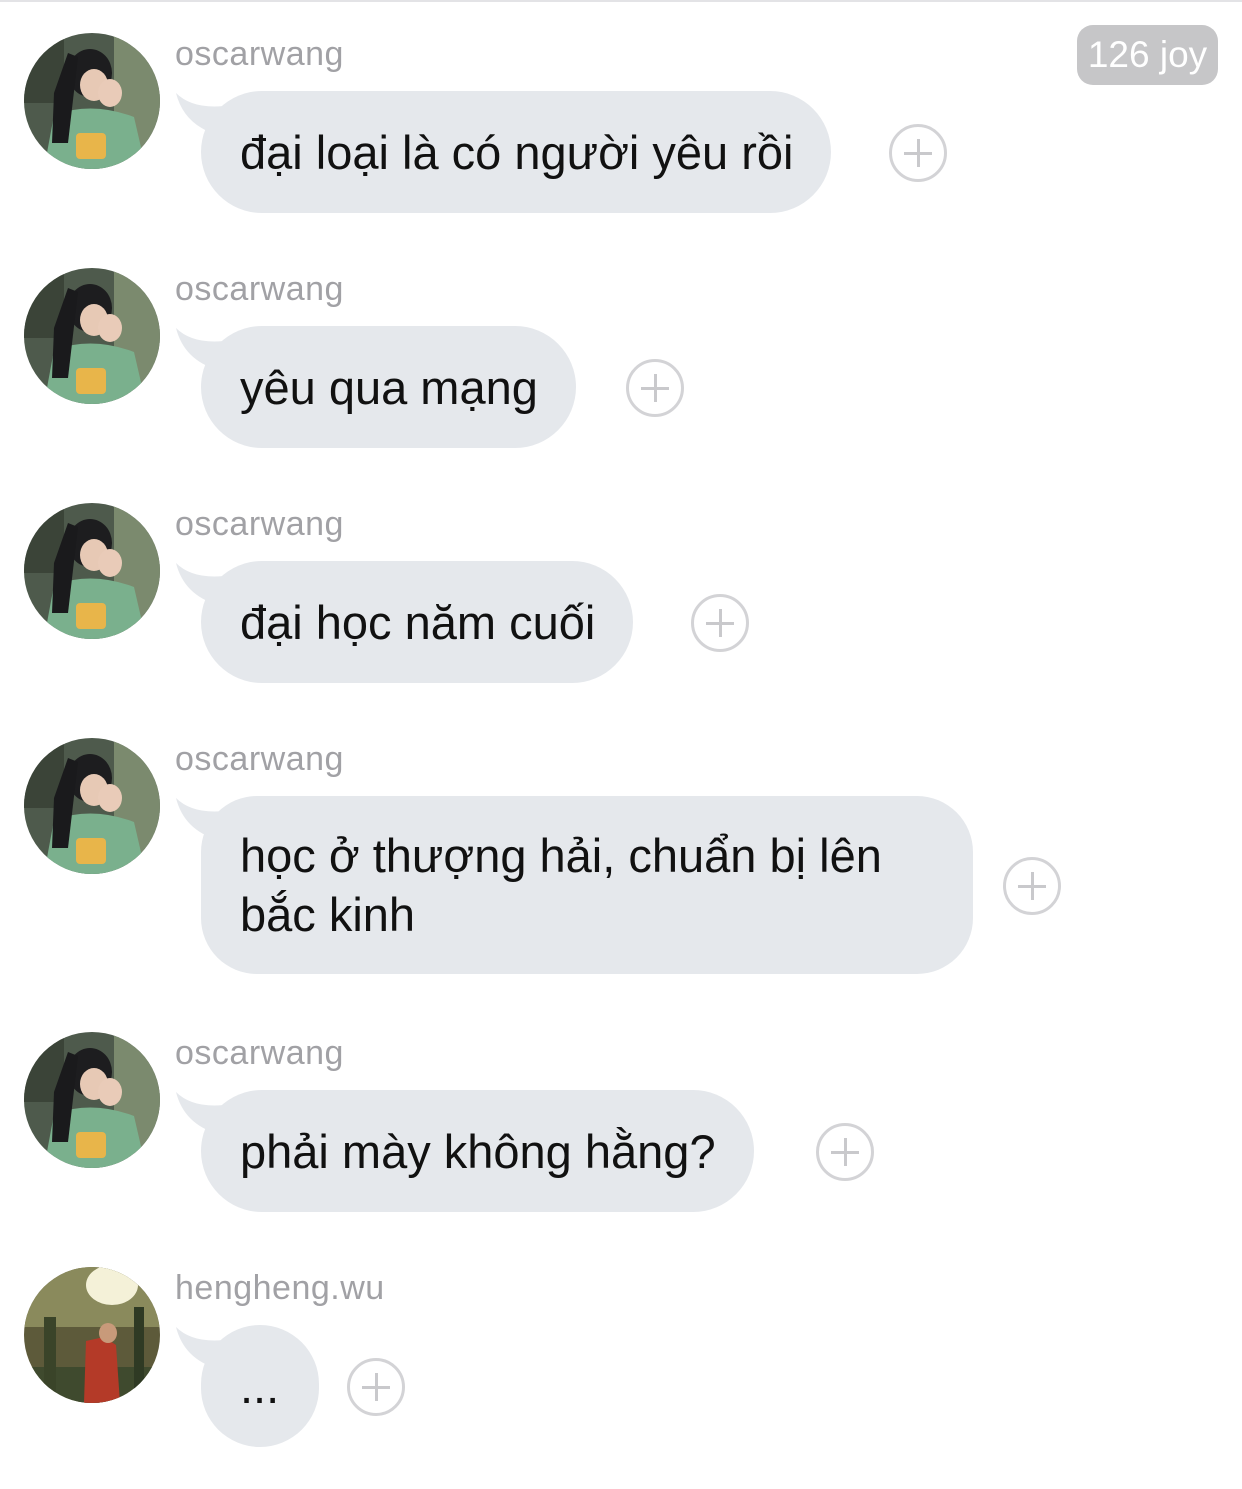 The image size is (1242, 1489). I want to click on message-bubble-wrap: đại học năm cuối, so click(404, 622).